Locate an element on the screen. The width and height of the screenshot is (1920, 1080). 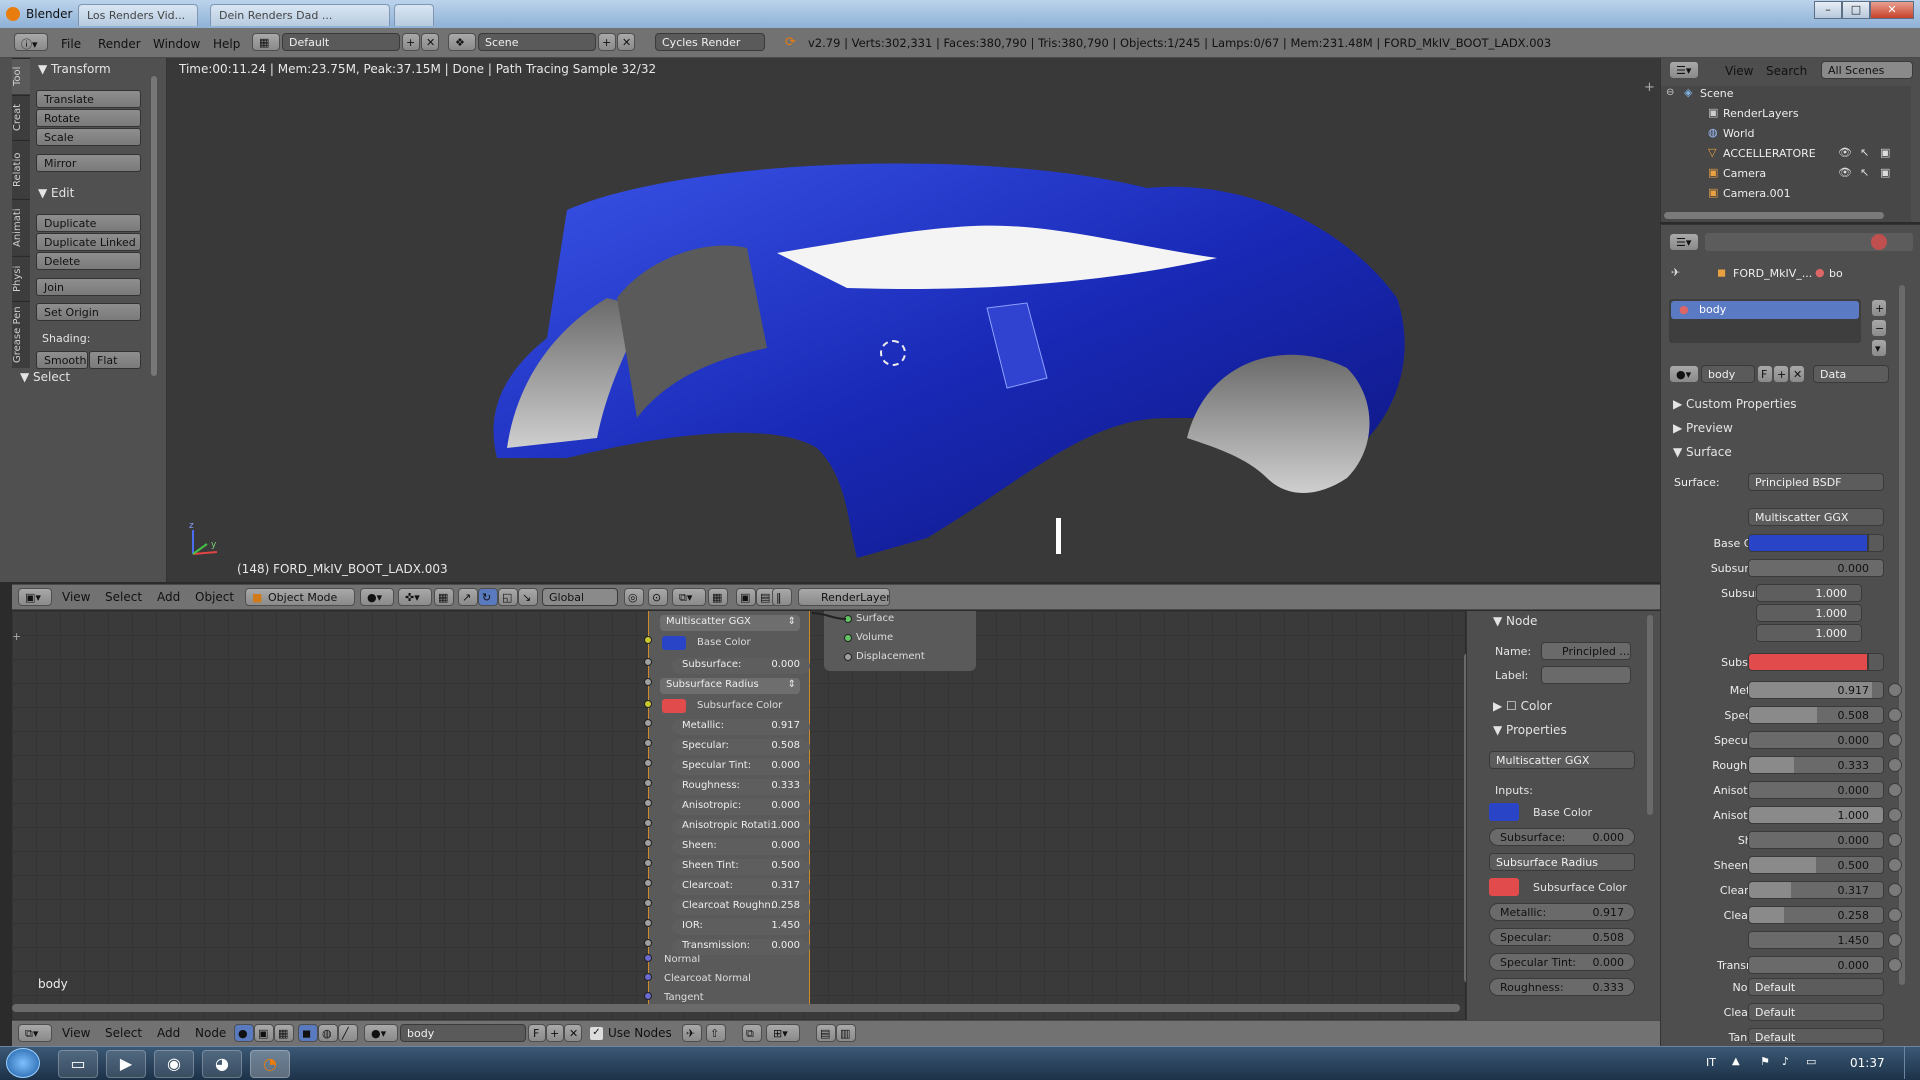
duplicate-linked-button: Duplicate Linked is located at coordinates (88, 242).